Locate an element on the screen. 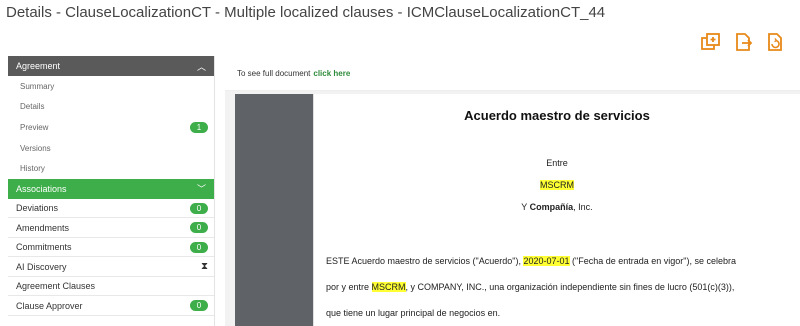 This screenshot has height=326, width=800. hourglass-icon: ⧗ is located at coordinates (204, 267).